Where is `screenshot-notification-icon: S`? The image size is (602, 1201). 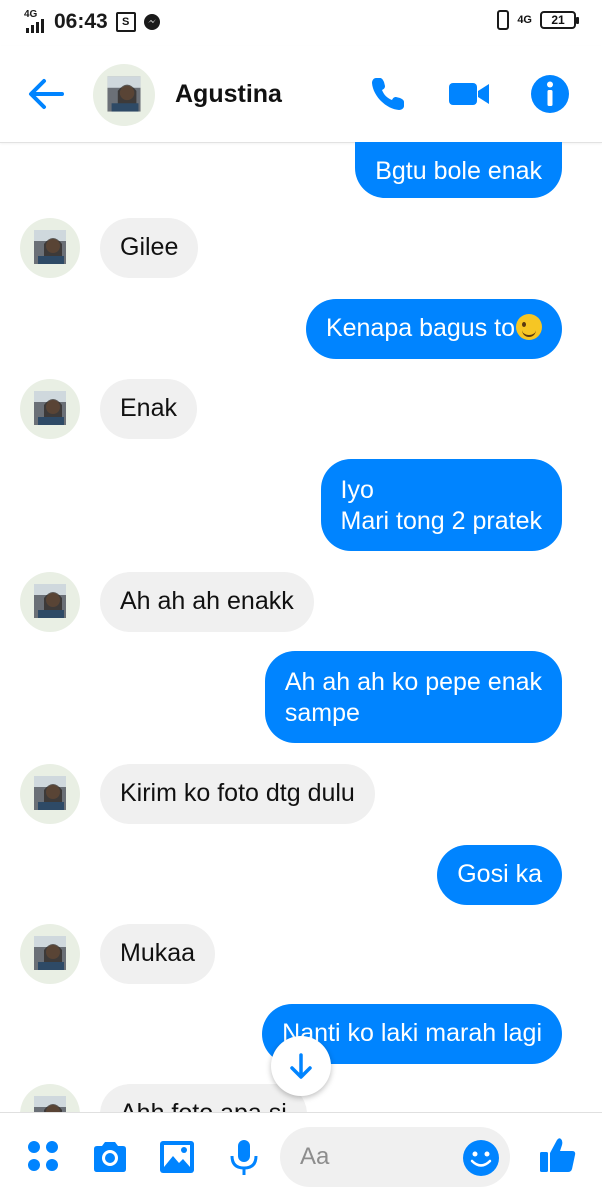 screenshot-notification-icon: S is located at coordinates (125, 22).